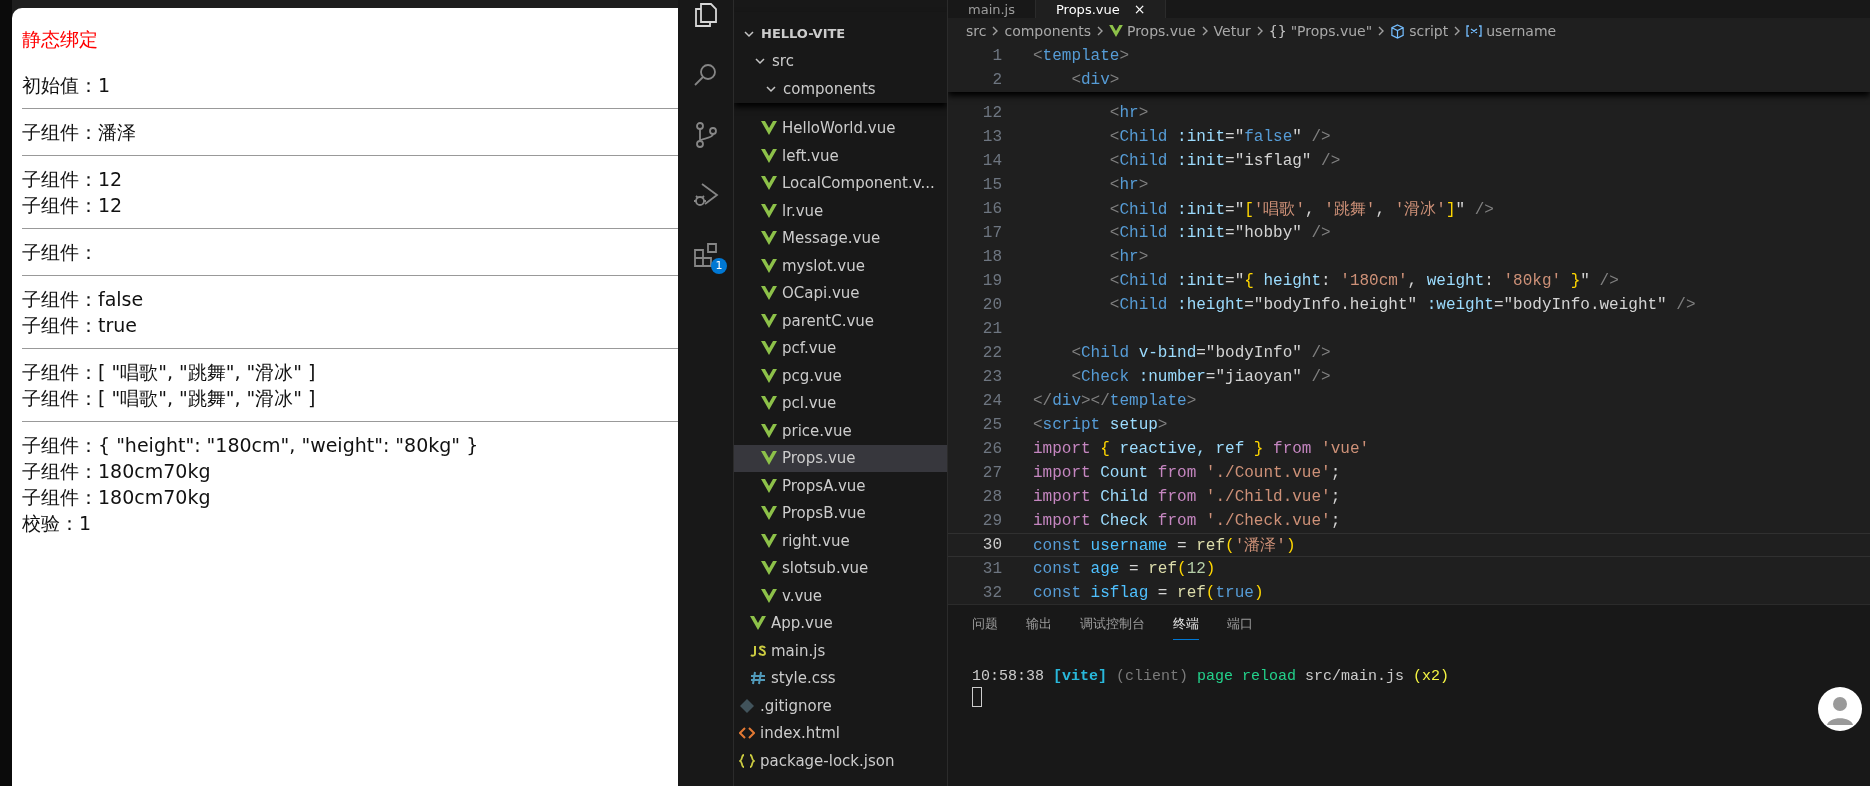 This screenshot has width=1870, height=786. Describe the element at coordinates (1398, 31) in the screenshot. I see `cube-icon` at that location.